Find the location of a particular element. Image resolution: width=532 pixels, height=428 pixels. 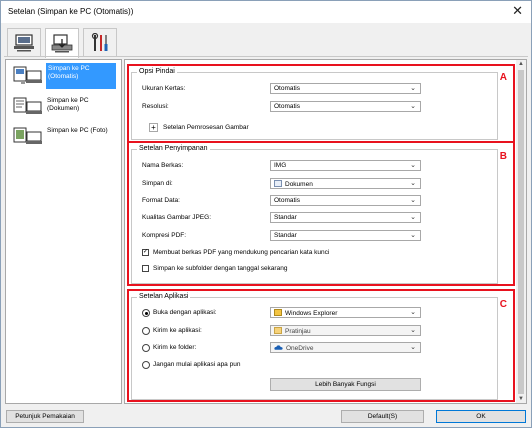

onedrive-icon is located at coordinates (278, 347).